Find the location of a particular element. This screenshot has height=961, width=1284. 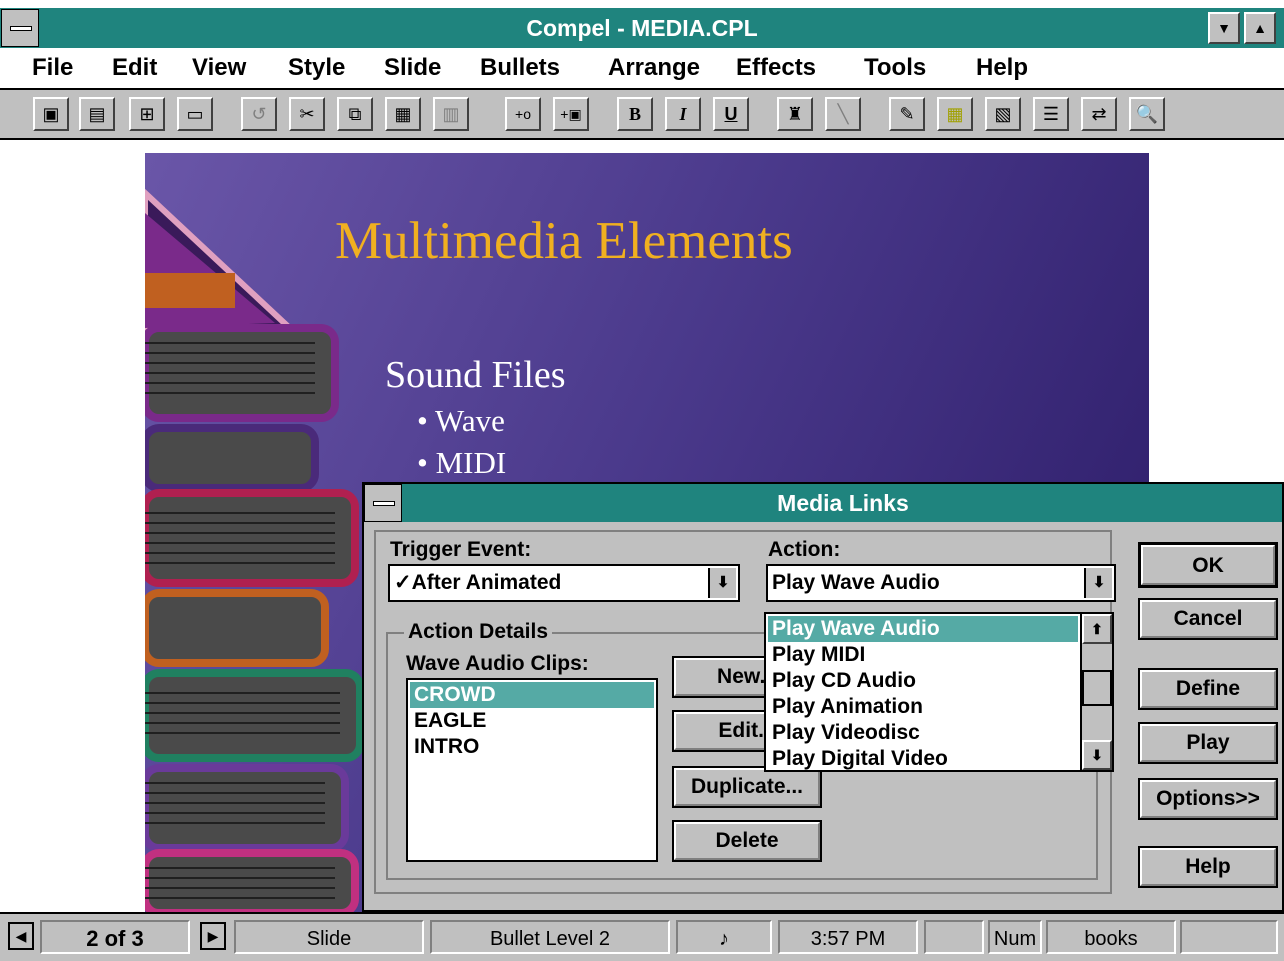

dialog-title: Media Links is located at coordinates (843, 503).